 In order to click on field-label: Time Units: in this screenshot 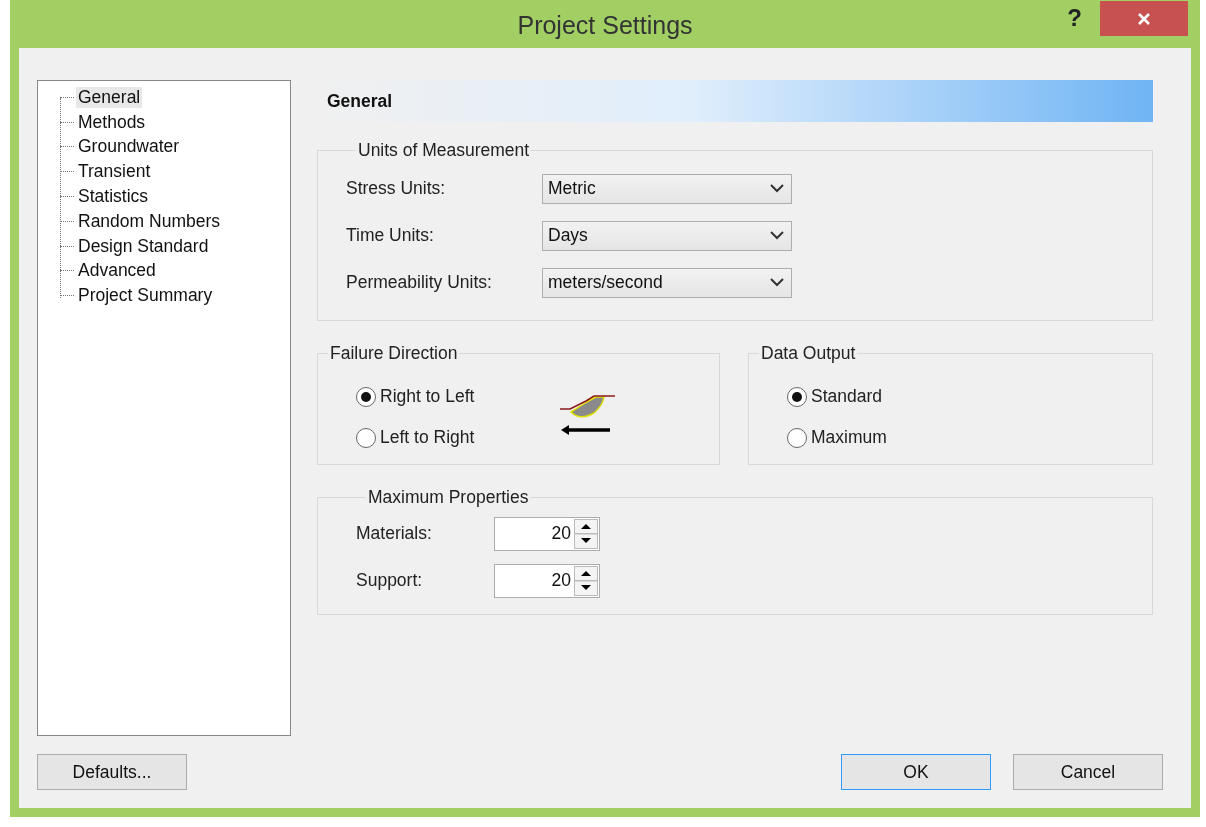, I will do `click(390, 235)`.